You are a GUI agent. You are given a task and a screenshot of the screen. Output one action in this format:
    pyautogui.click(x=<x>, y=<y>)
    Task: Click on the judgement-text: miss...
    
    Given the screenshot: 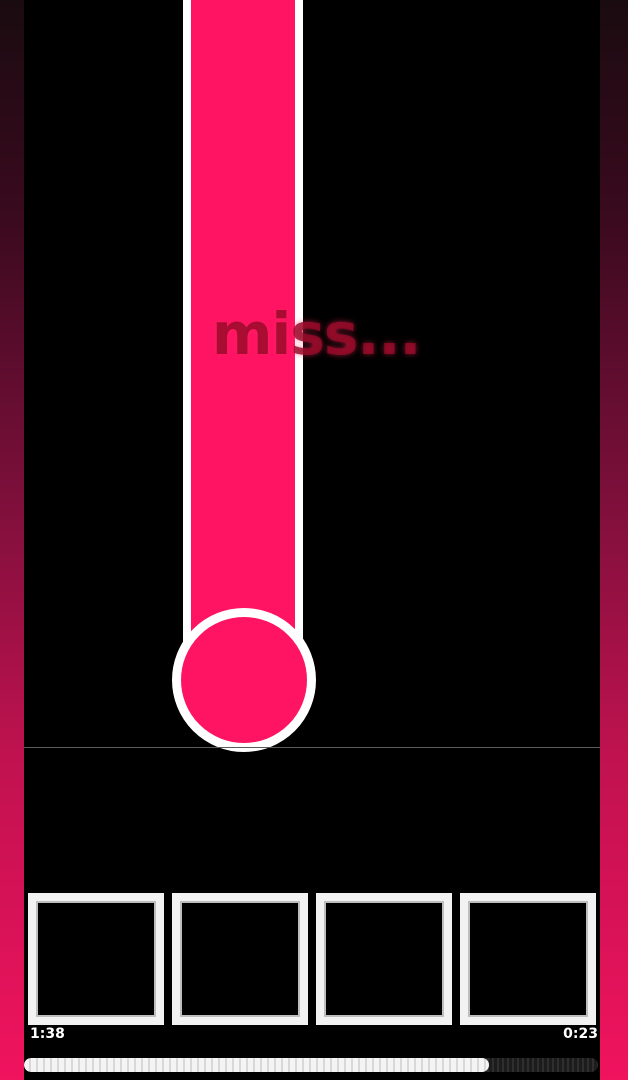 What is the action you would take?
    pyautogui.click(x=316, y=334)
    